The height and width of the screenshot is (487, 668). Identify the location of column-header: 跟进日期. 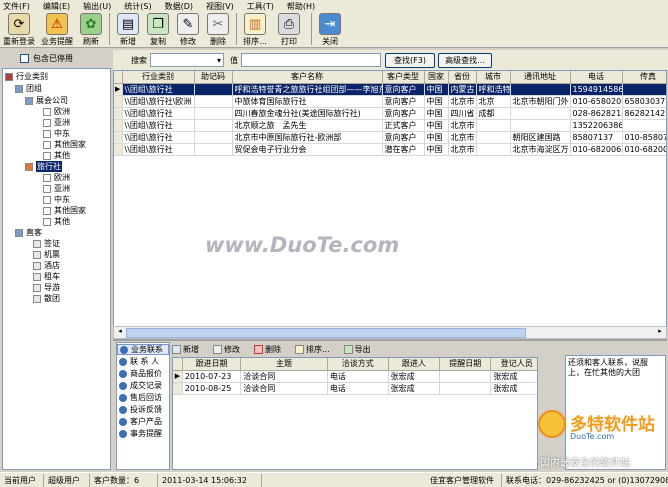
(212, 364).